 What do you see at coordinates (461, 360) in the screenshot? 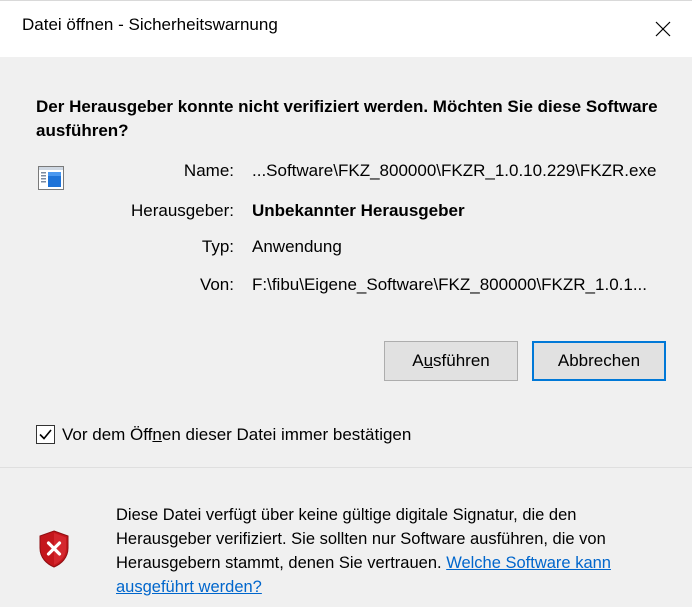
I see `run-button-label-post: sführen` at bounding box center [461, 360].